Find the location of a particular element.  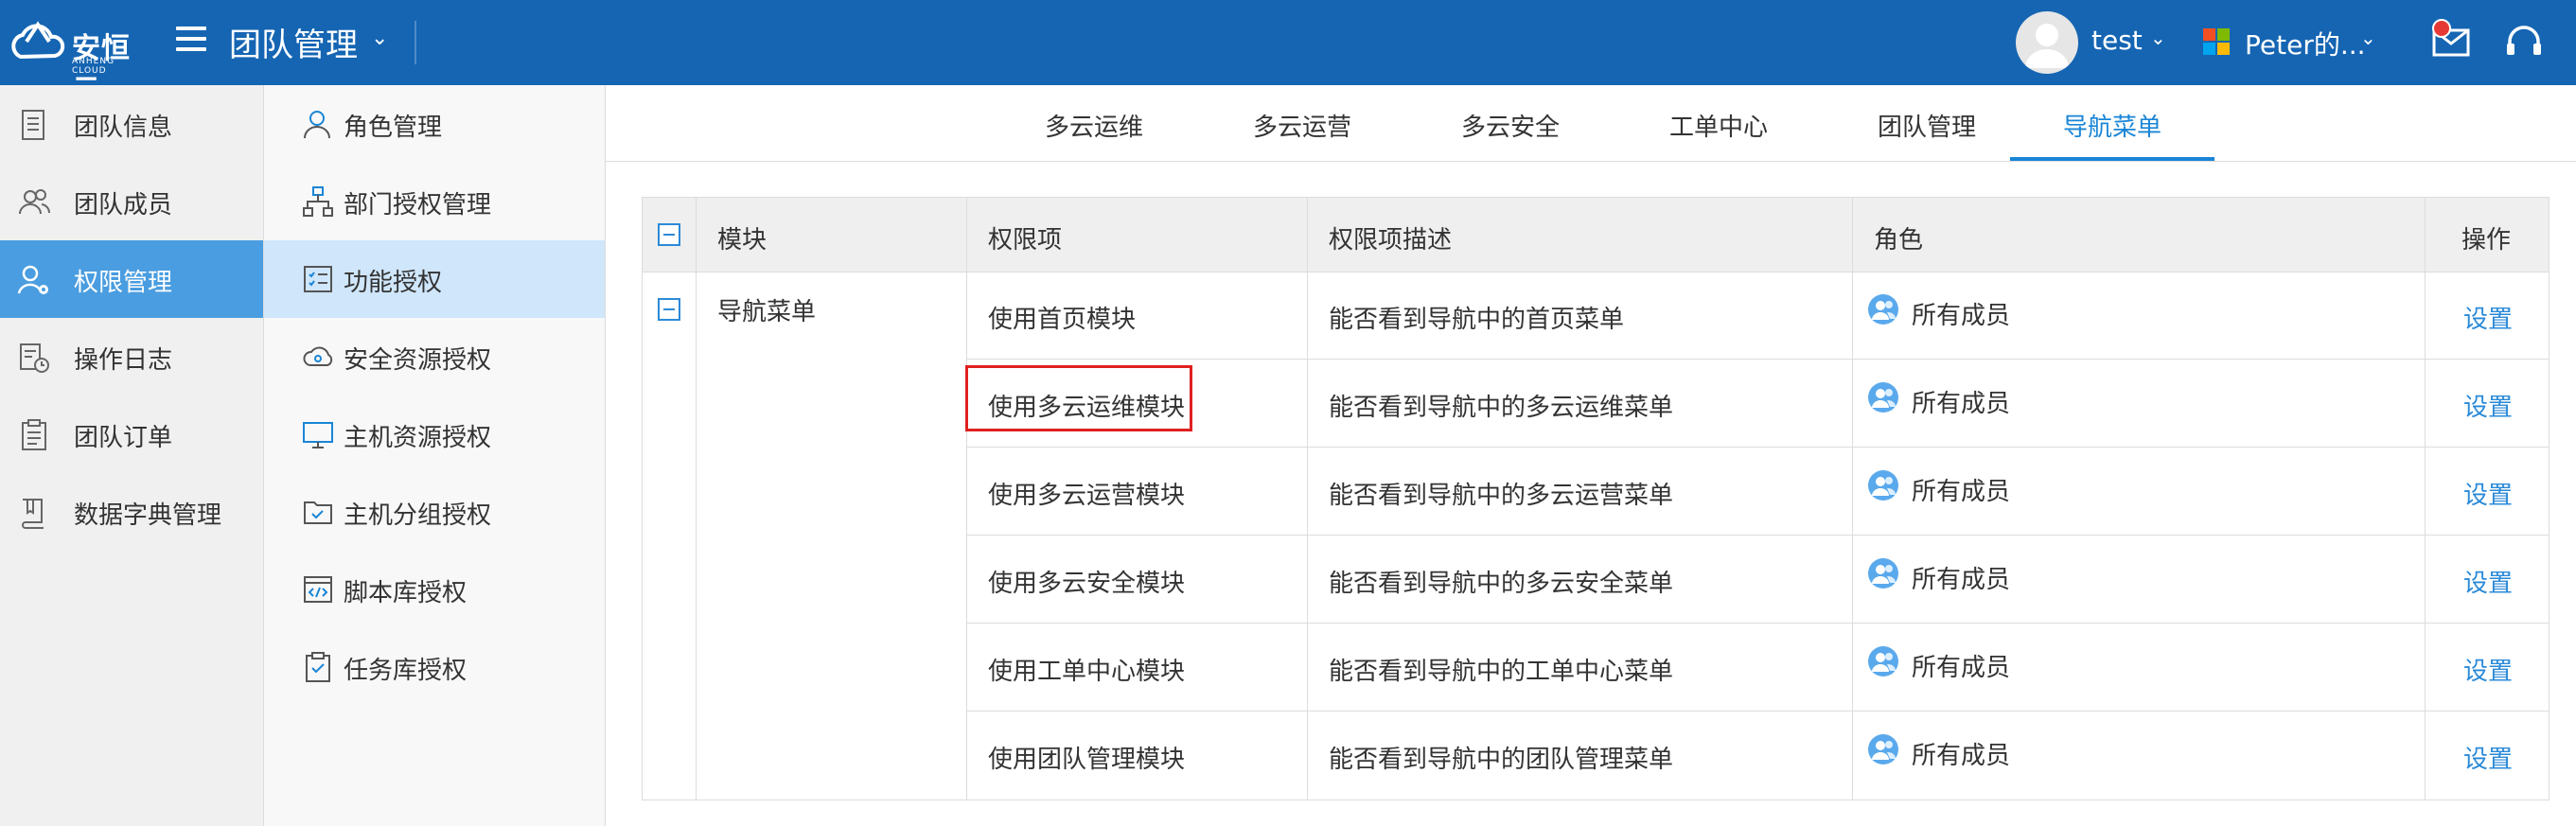

table-header: 权限项 is located at coordinates (1137, 235).